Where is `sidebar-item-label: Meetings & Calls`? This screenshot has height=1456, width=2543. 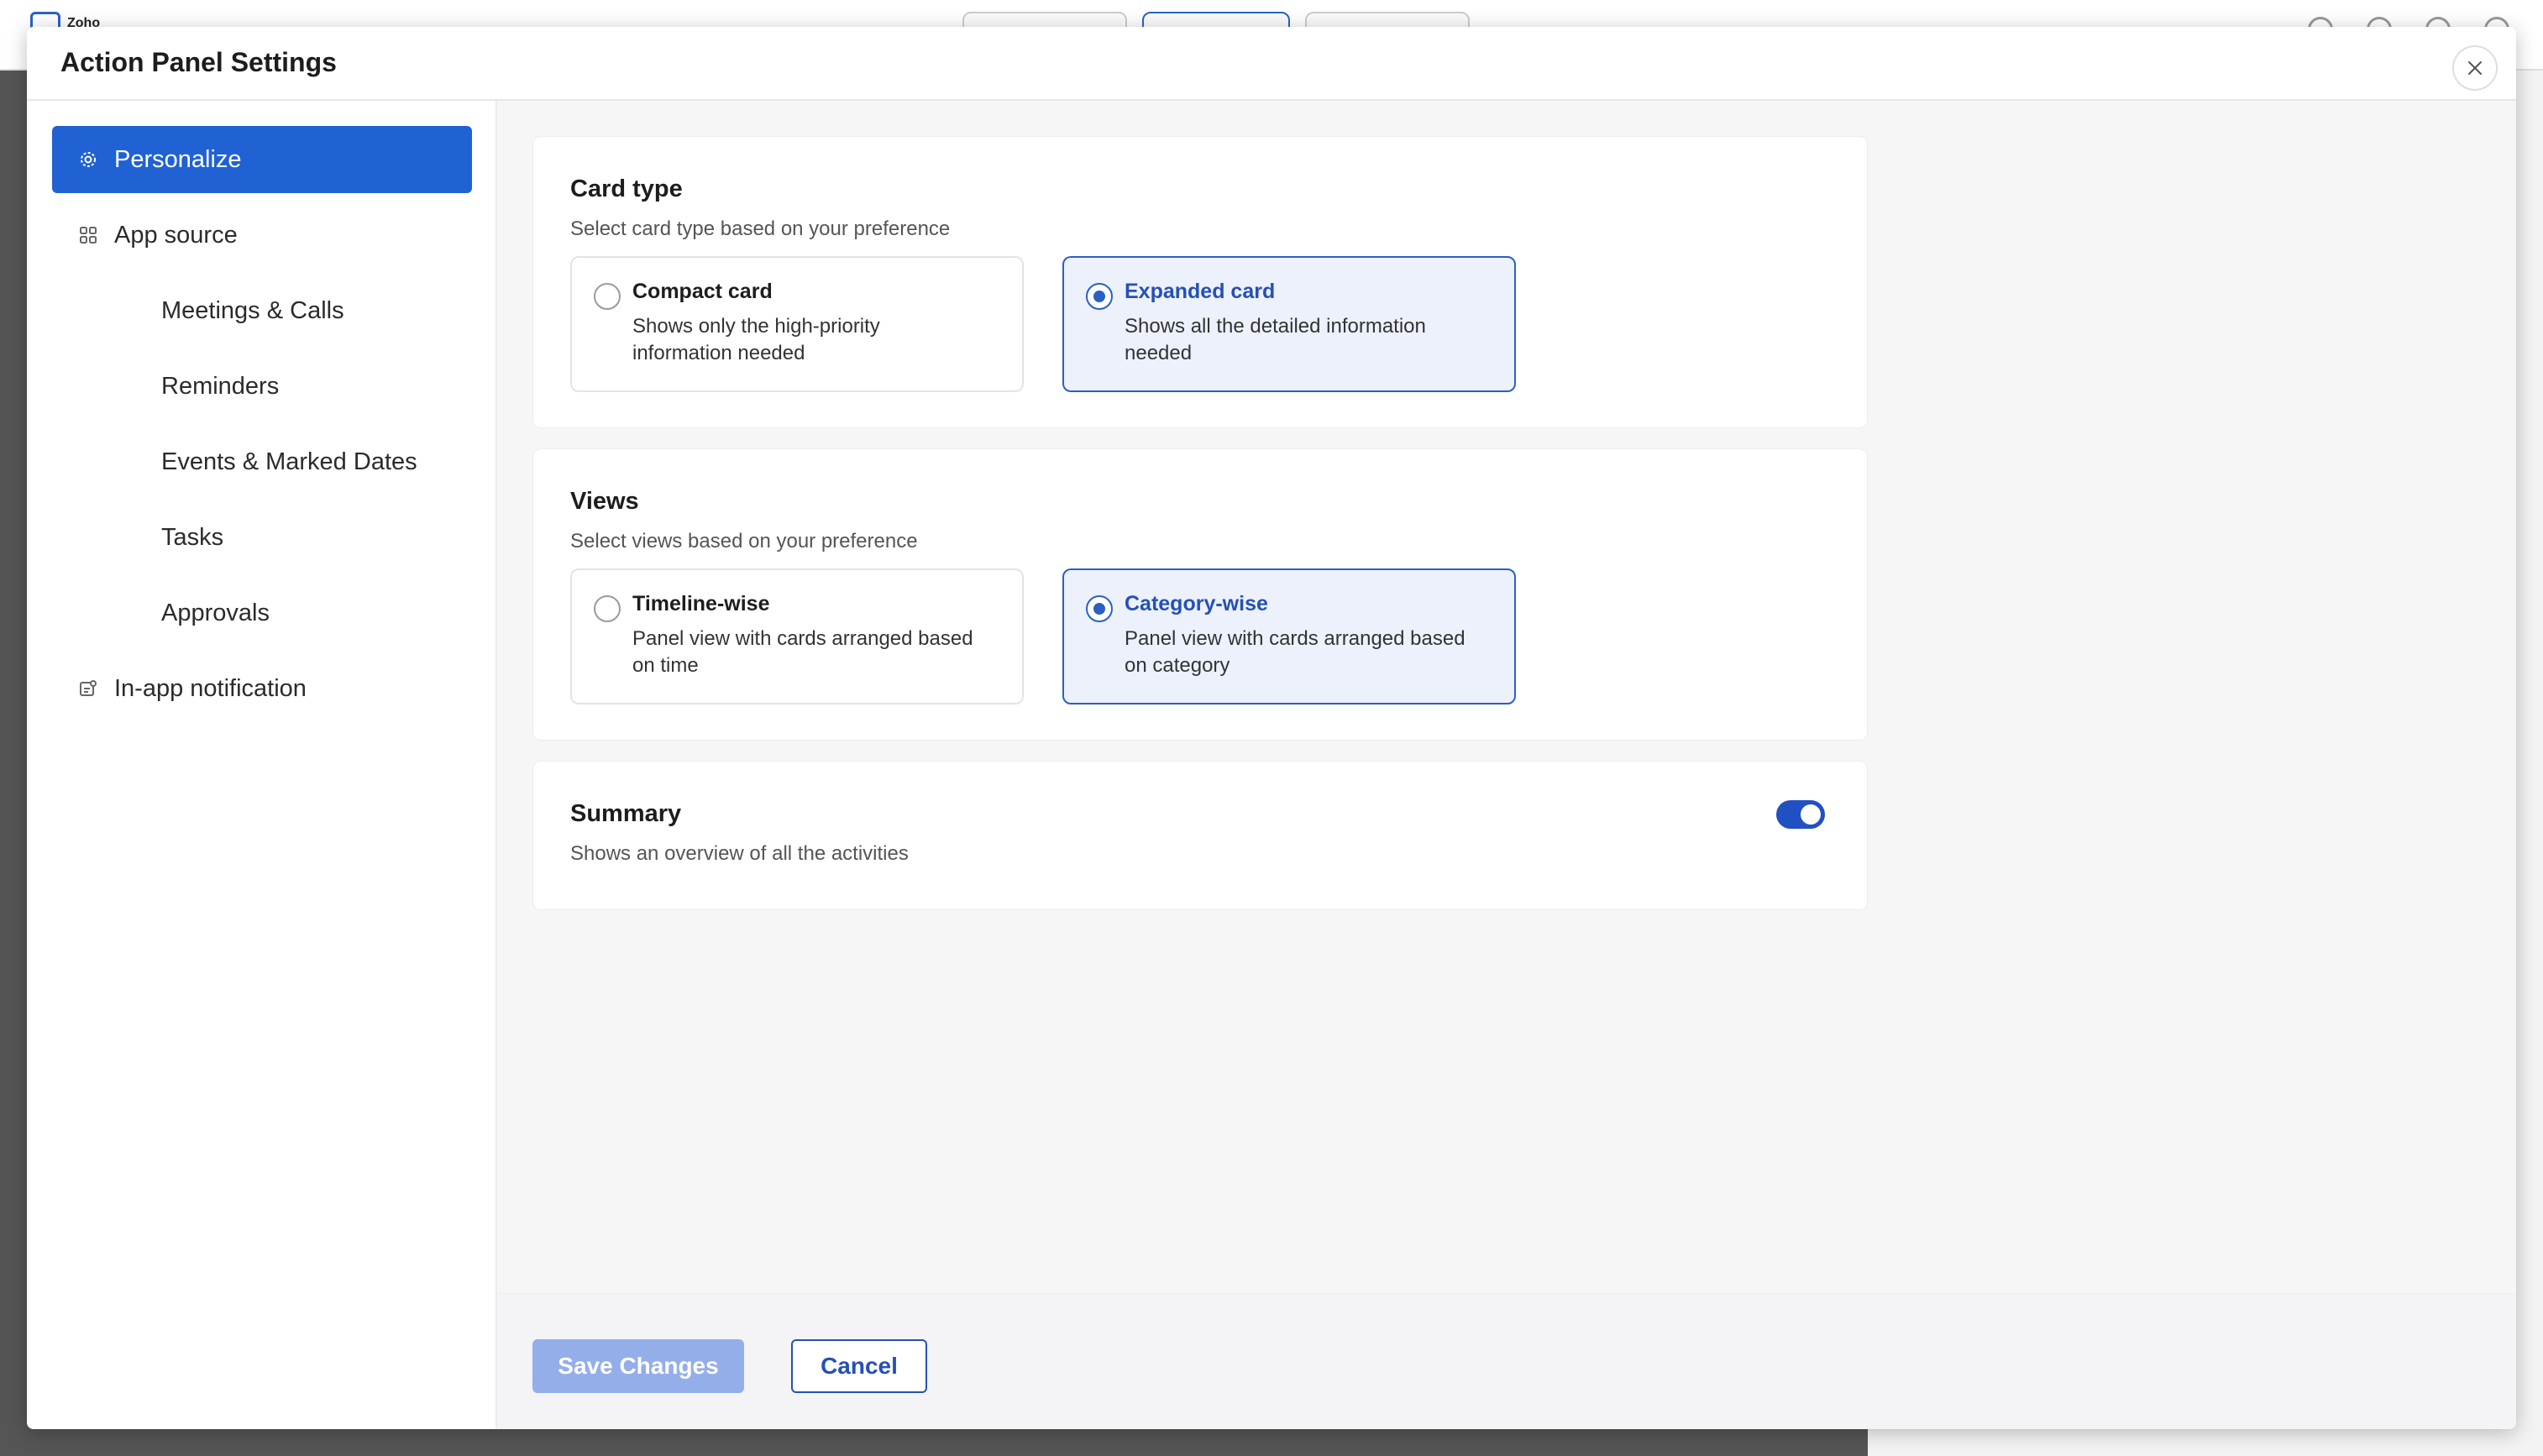
sidebar-item-label: Meetings & Calls is located at coordinates (253, 310).